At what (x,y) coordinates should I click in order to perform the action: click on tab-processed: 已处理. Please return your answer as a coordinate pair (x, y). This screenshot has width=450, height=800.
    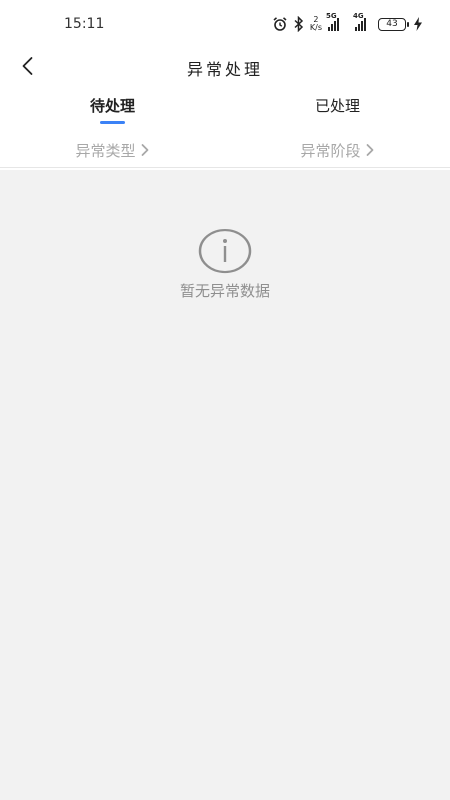
    Looking at the image, I should click on (337, 110).